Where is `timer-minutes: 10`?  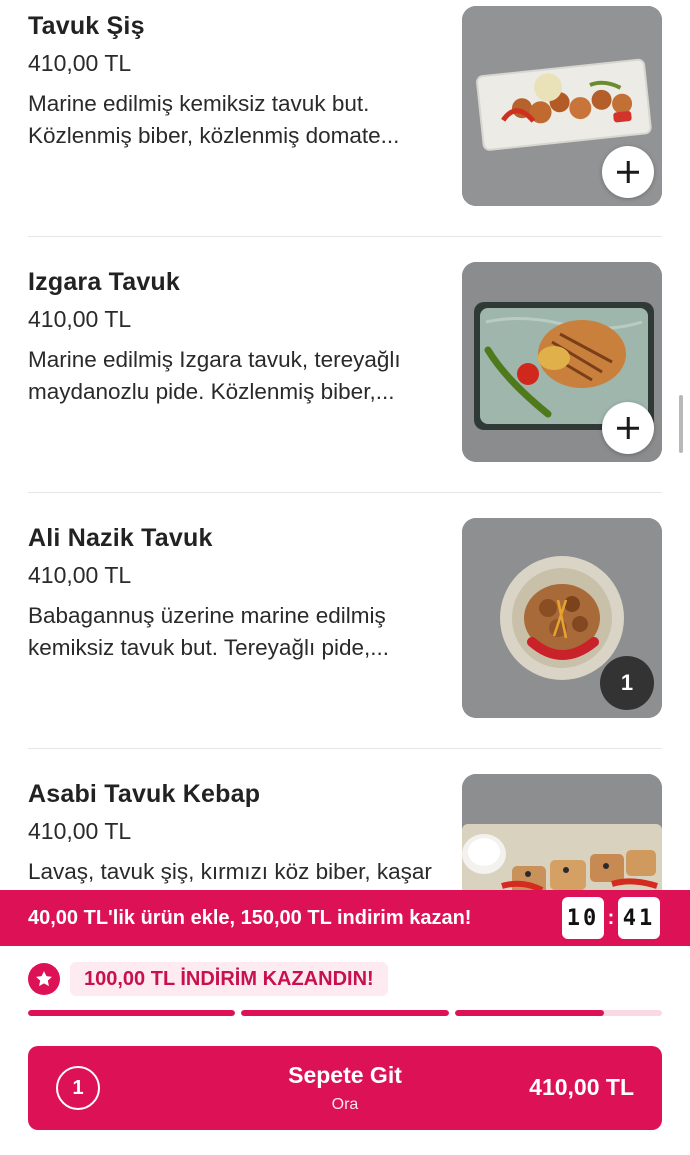
timer-minutes: 10 is located at coordinates (583, 918).